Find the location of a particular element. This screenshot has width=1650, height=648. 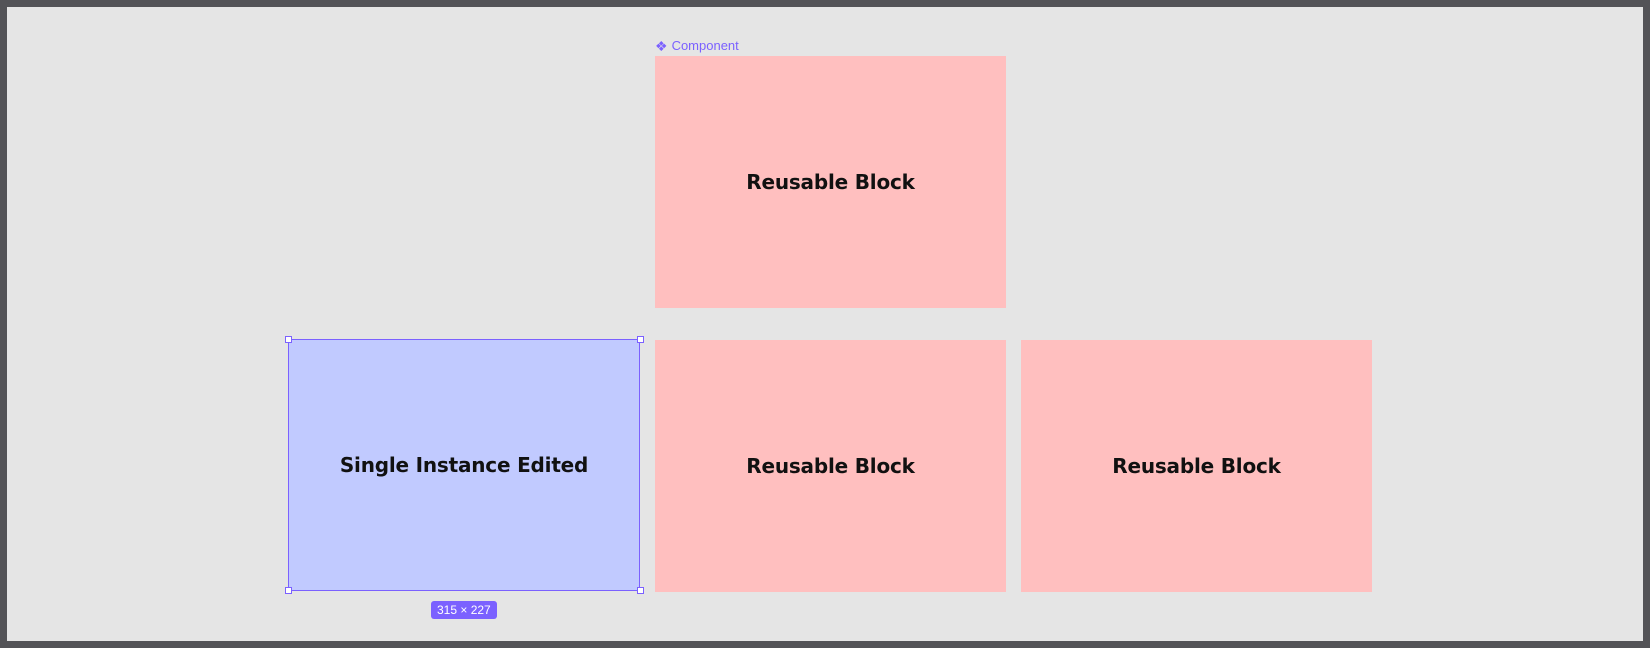

resize-handle-top-left is located at coordinates (288, 339).